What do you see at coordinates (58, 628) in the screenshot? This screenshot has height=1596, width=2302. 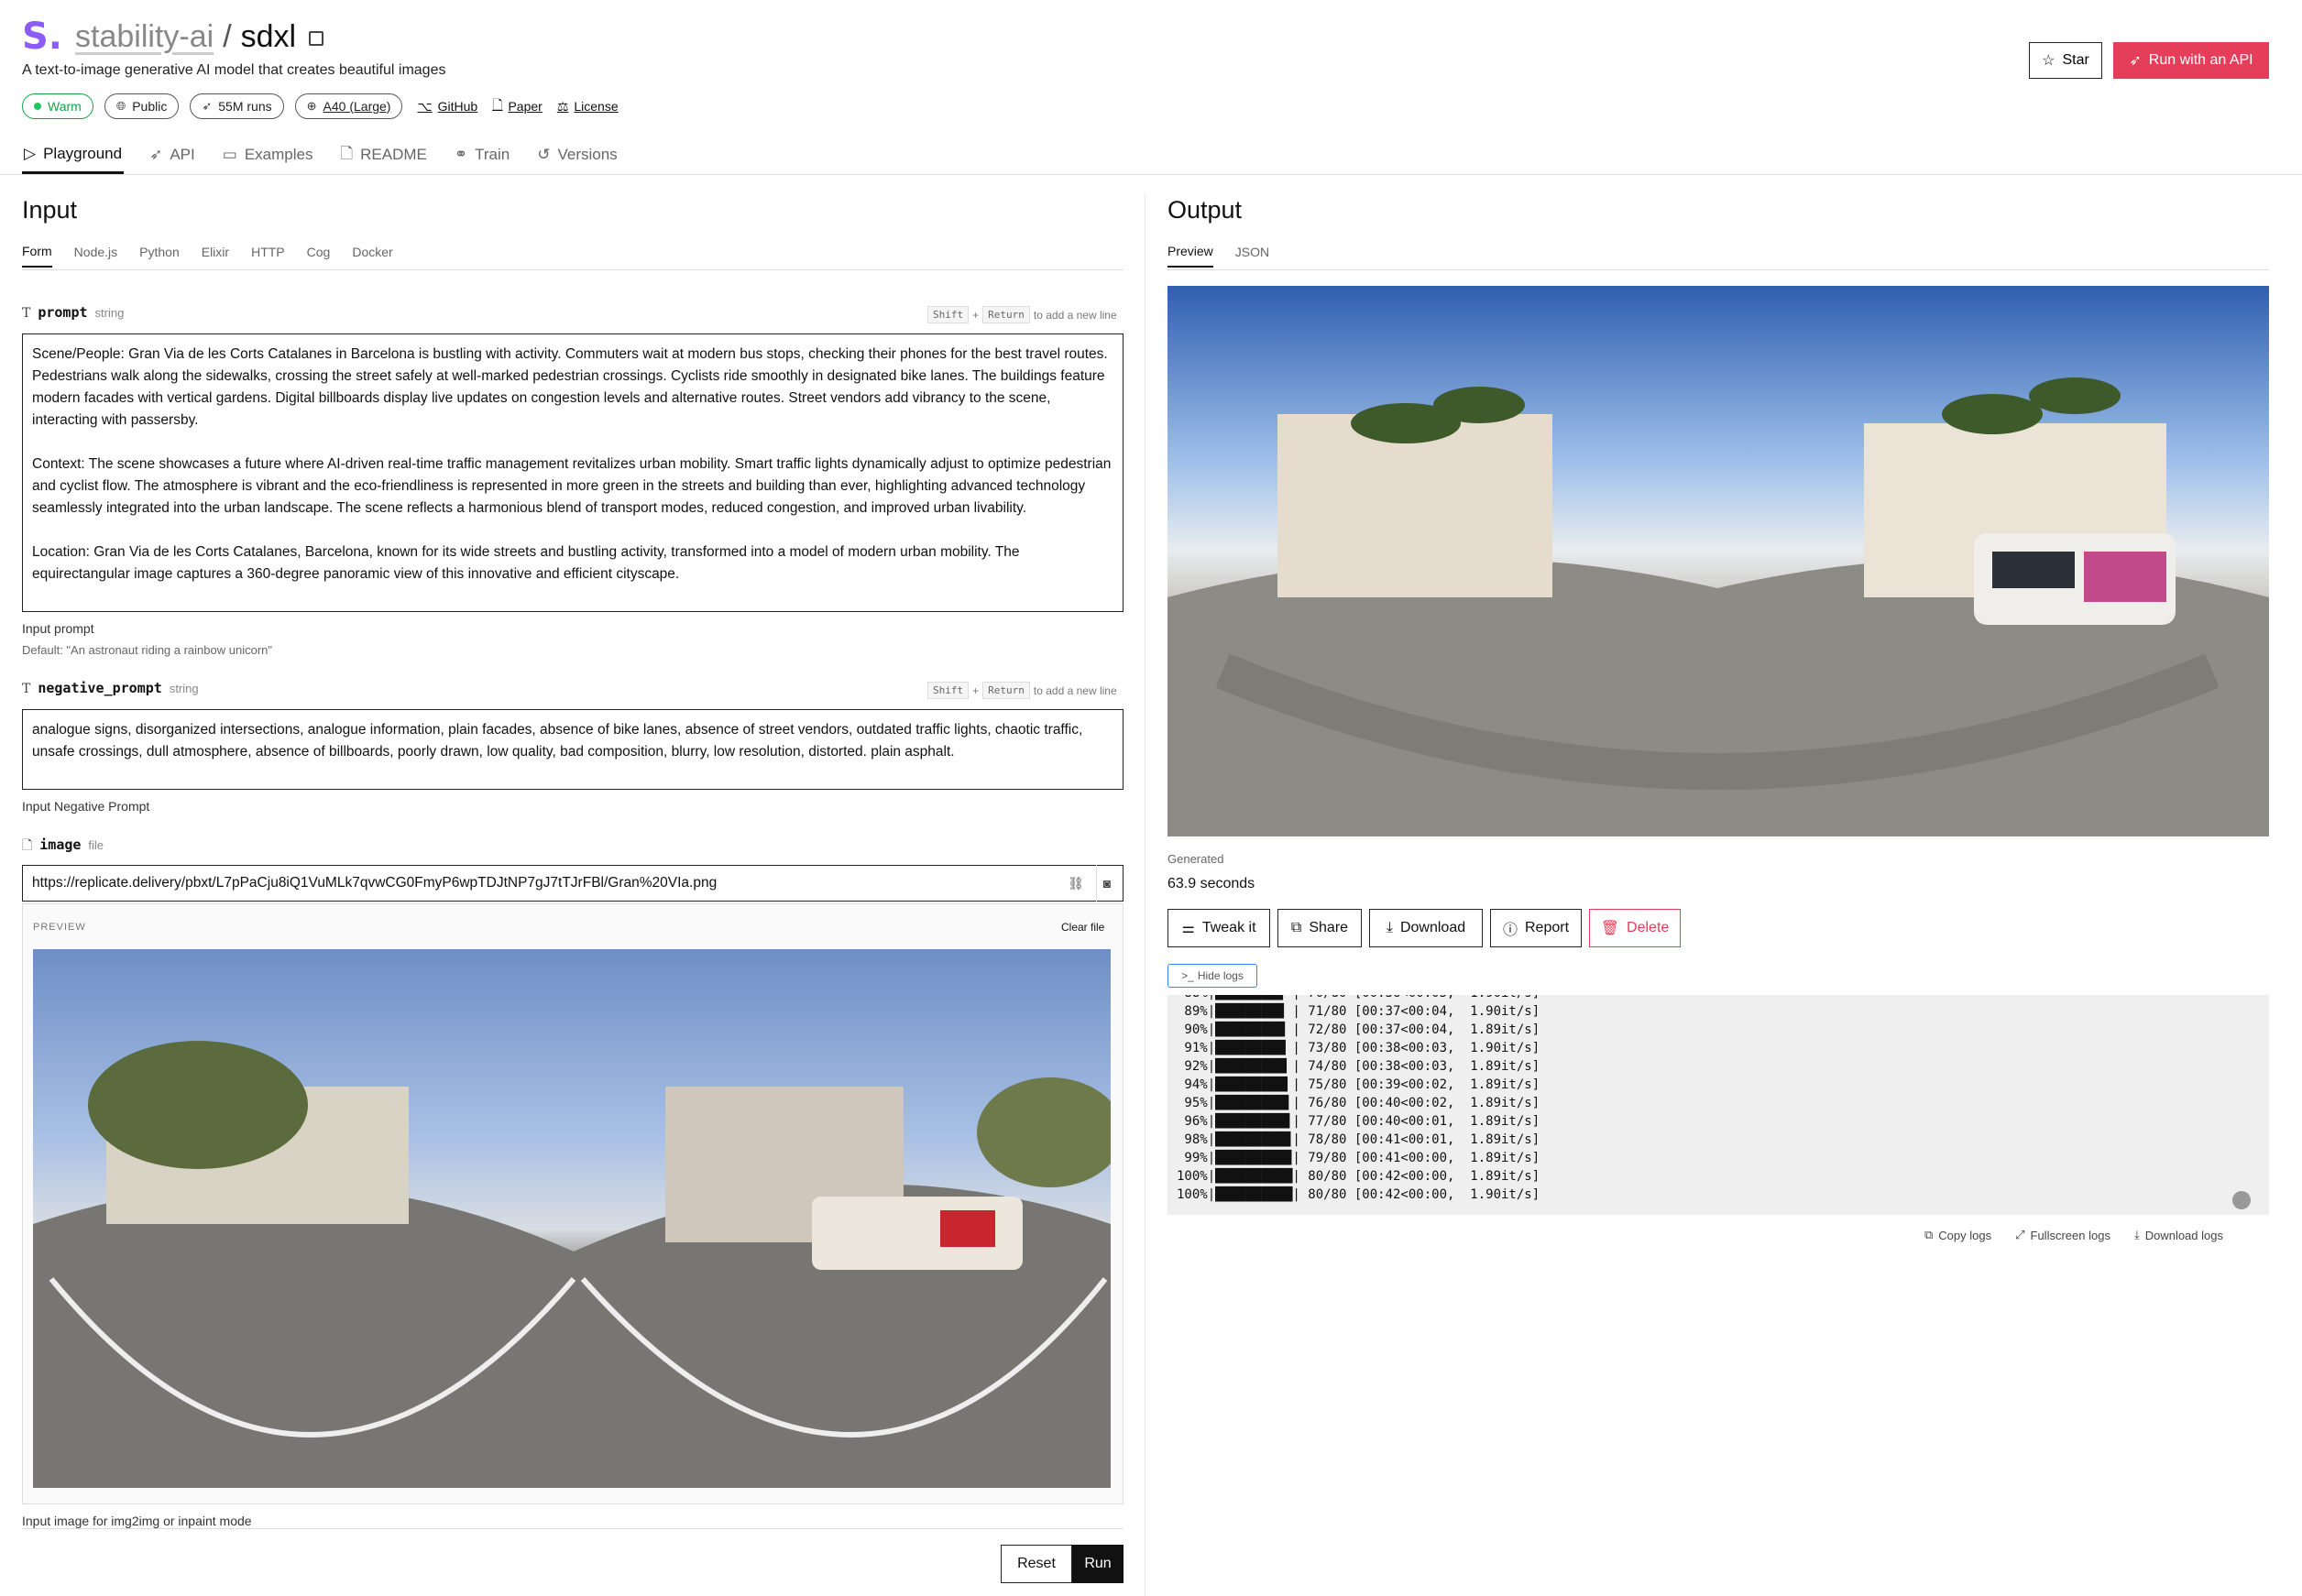 I see `prompt-help: Input prompt` at bounding box center [58, 628].